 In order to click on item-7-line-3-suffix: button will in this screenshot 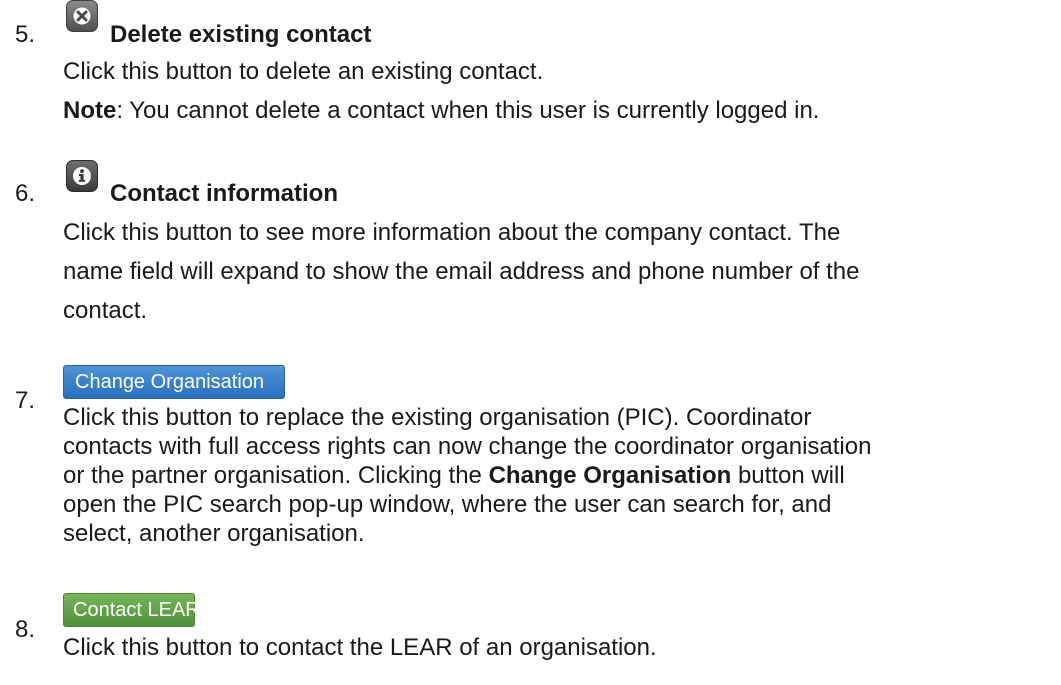, I will do `click(788, 475)`.